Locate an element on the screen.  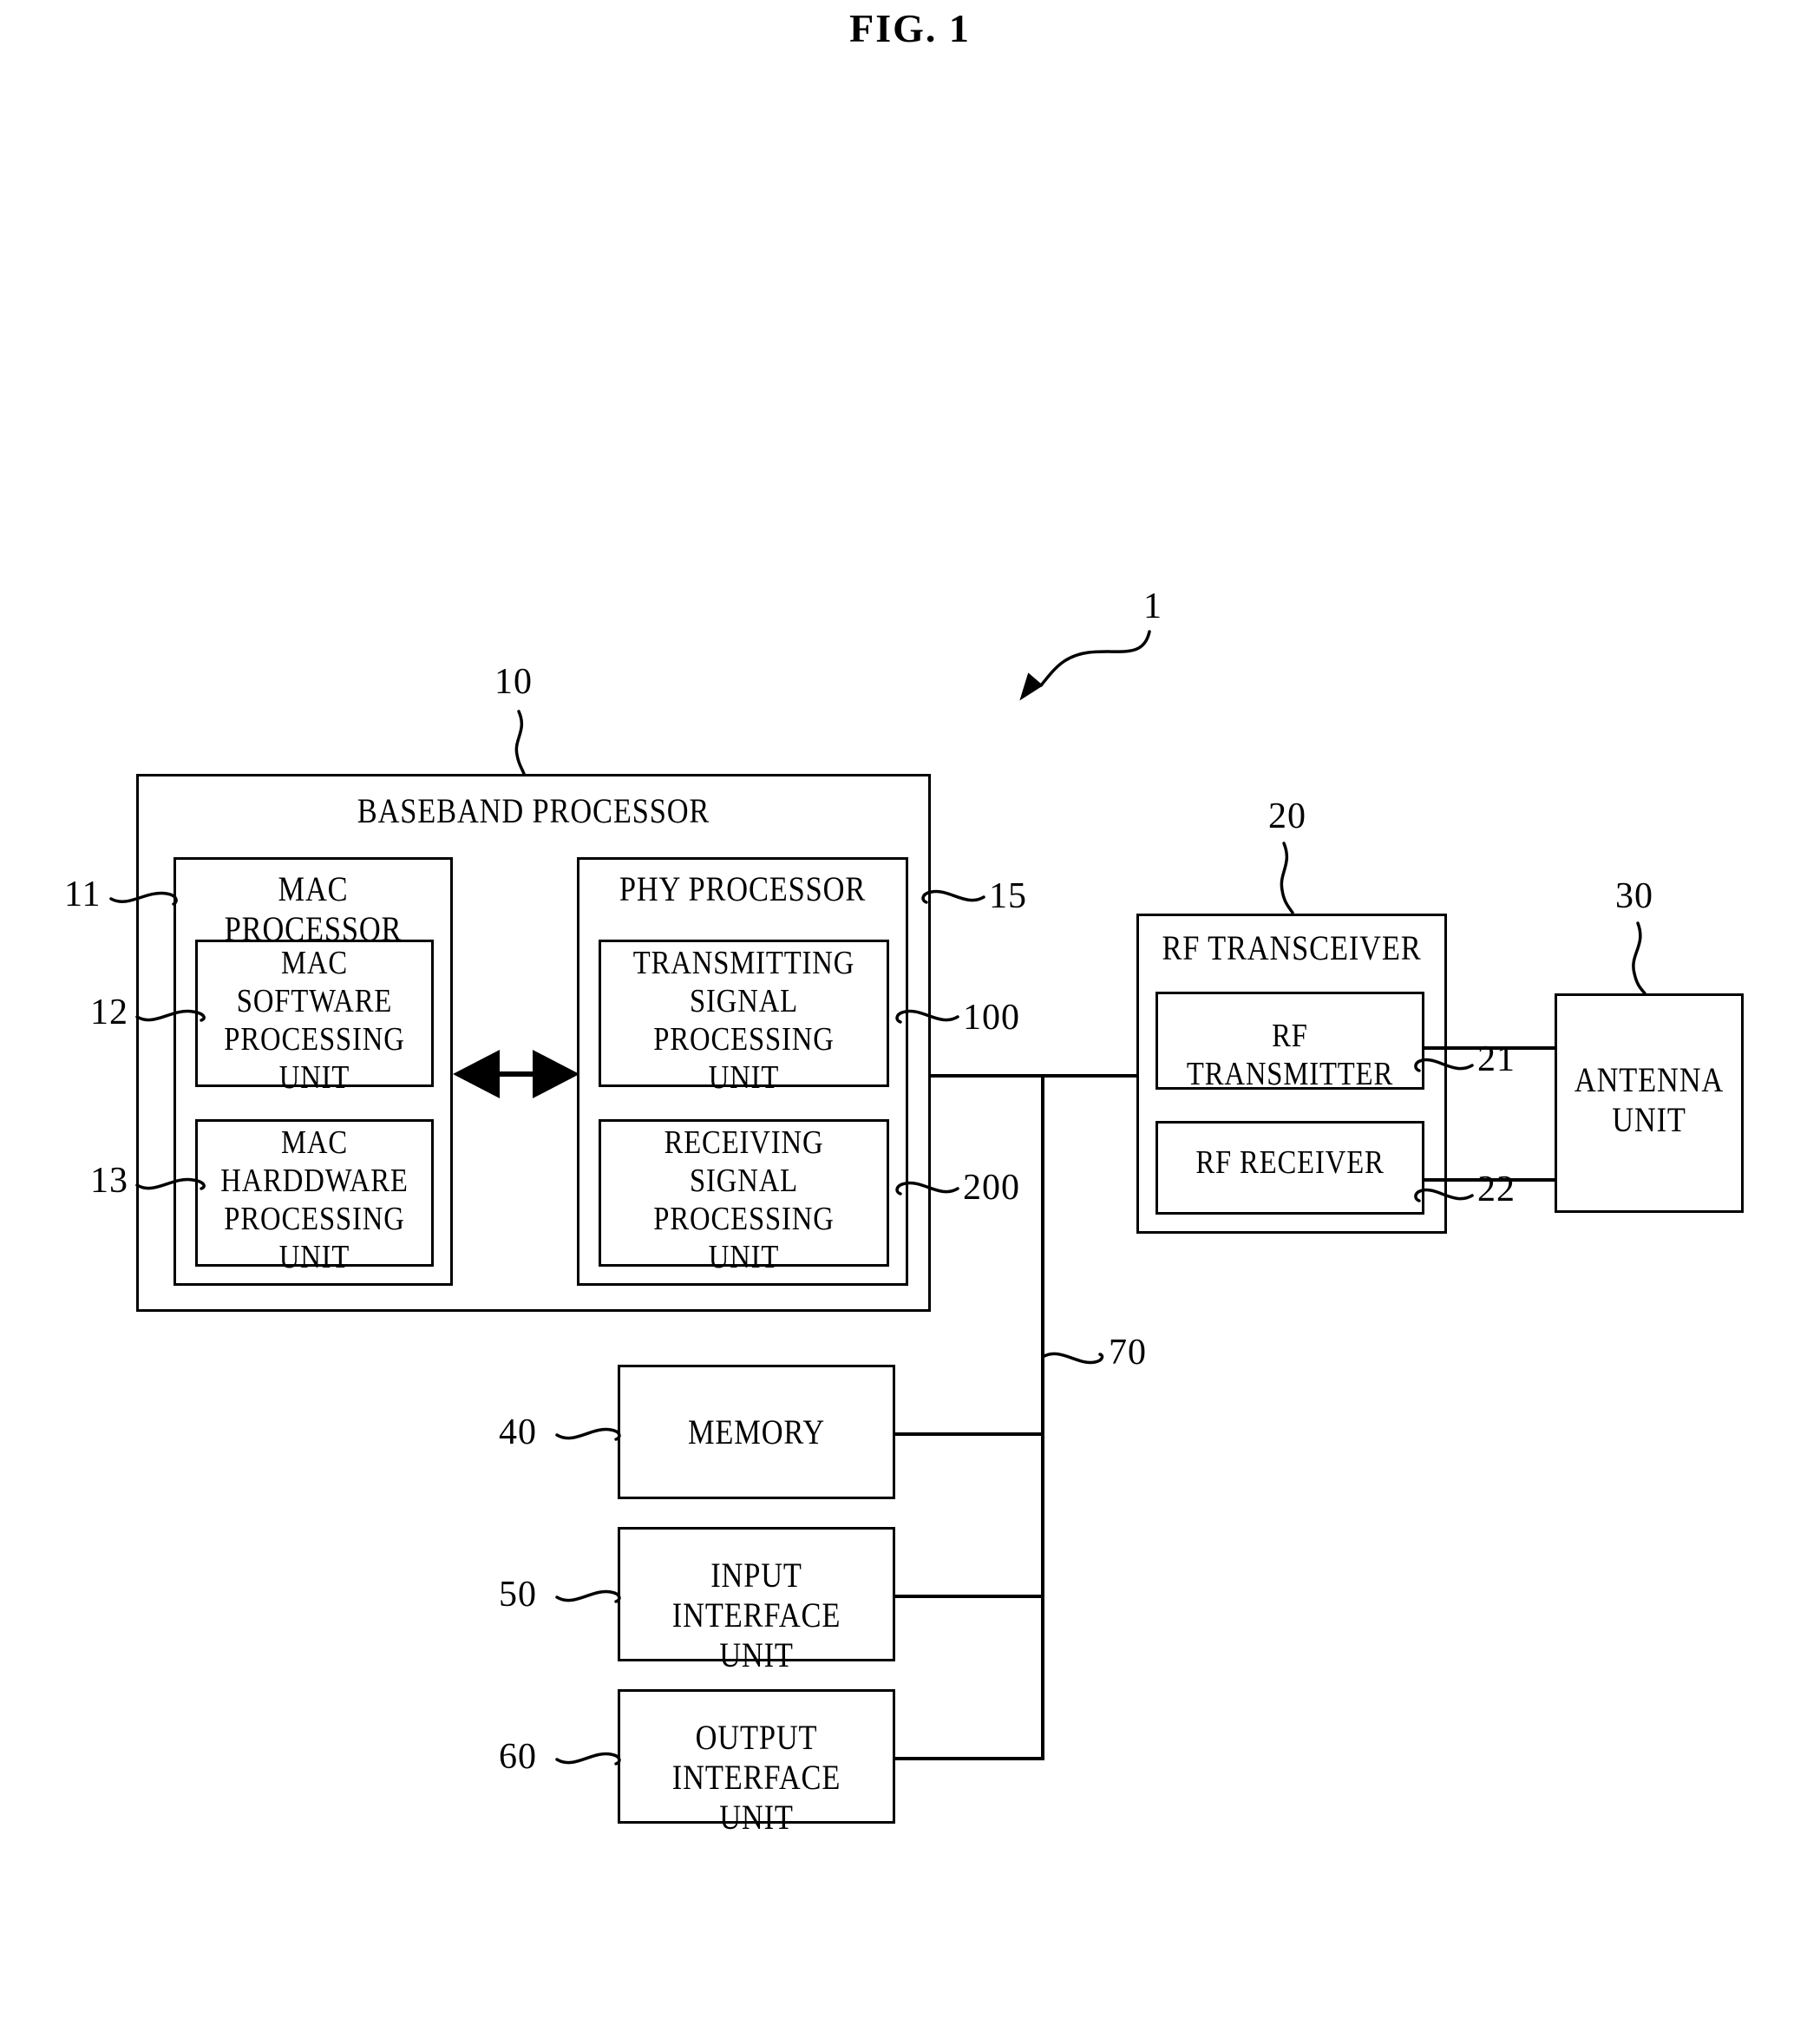
output-interface-unit-label: OUTPUT INTERFACE UNIT is located at coordinates (756, 1778).